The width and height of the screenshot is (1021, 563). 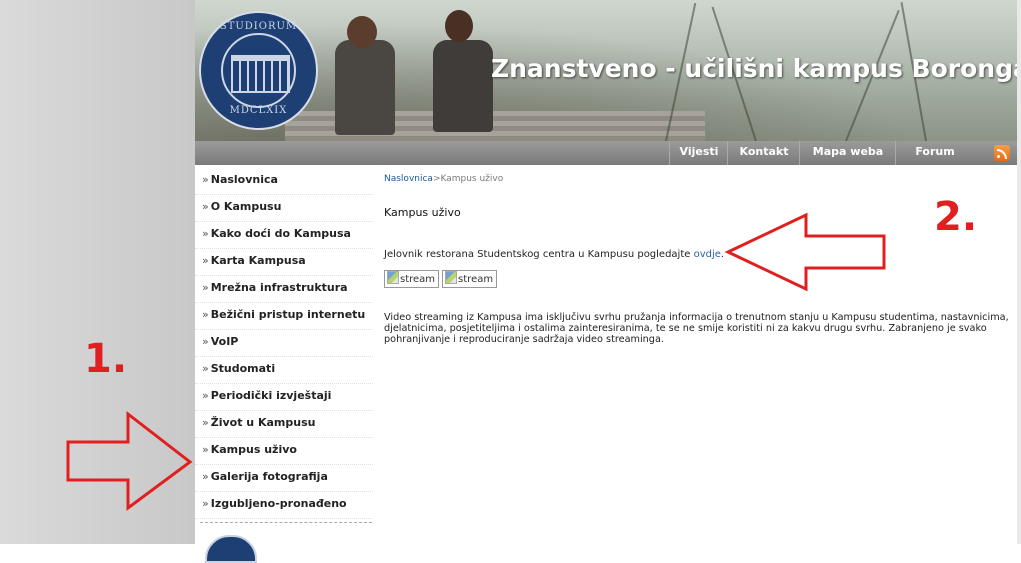 What do you see at coordinates (463, 86) in the screenshot?
I see `banner-person-right` at bounding box center [463, 86].